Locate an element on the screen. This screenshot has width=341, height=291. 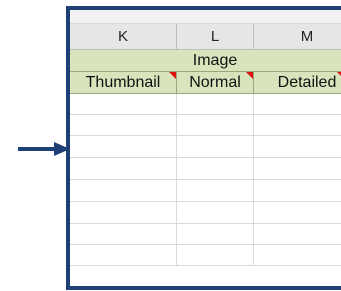
column-header-k: K is located at coordinates (123, 37).